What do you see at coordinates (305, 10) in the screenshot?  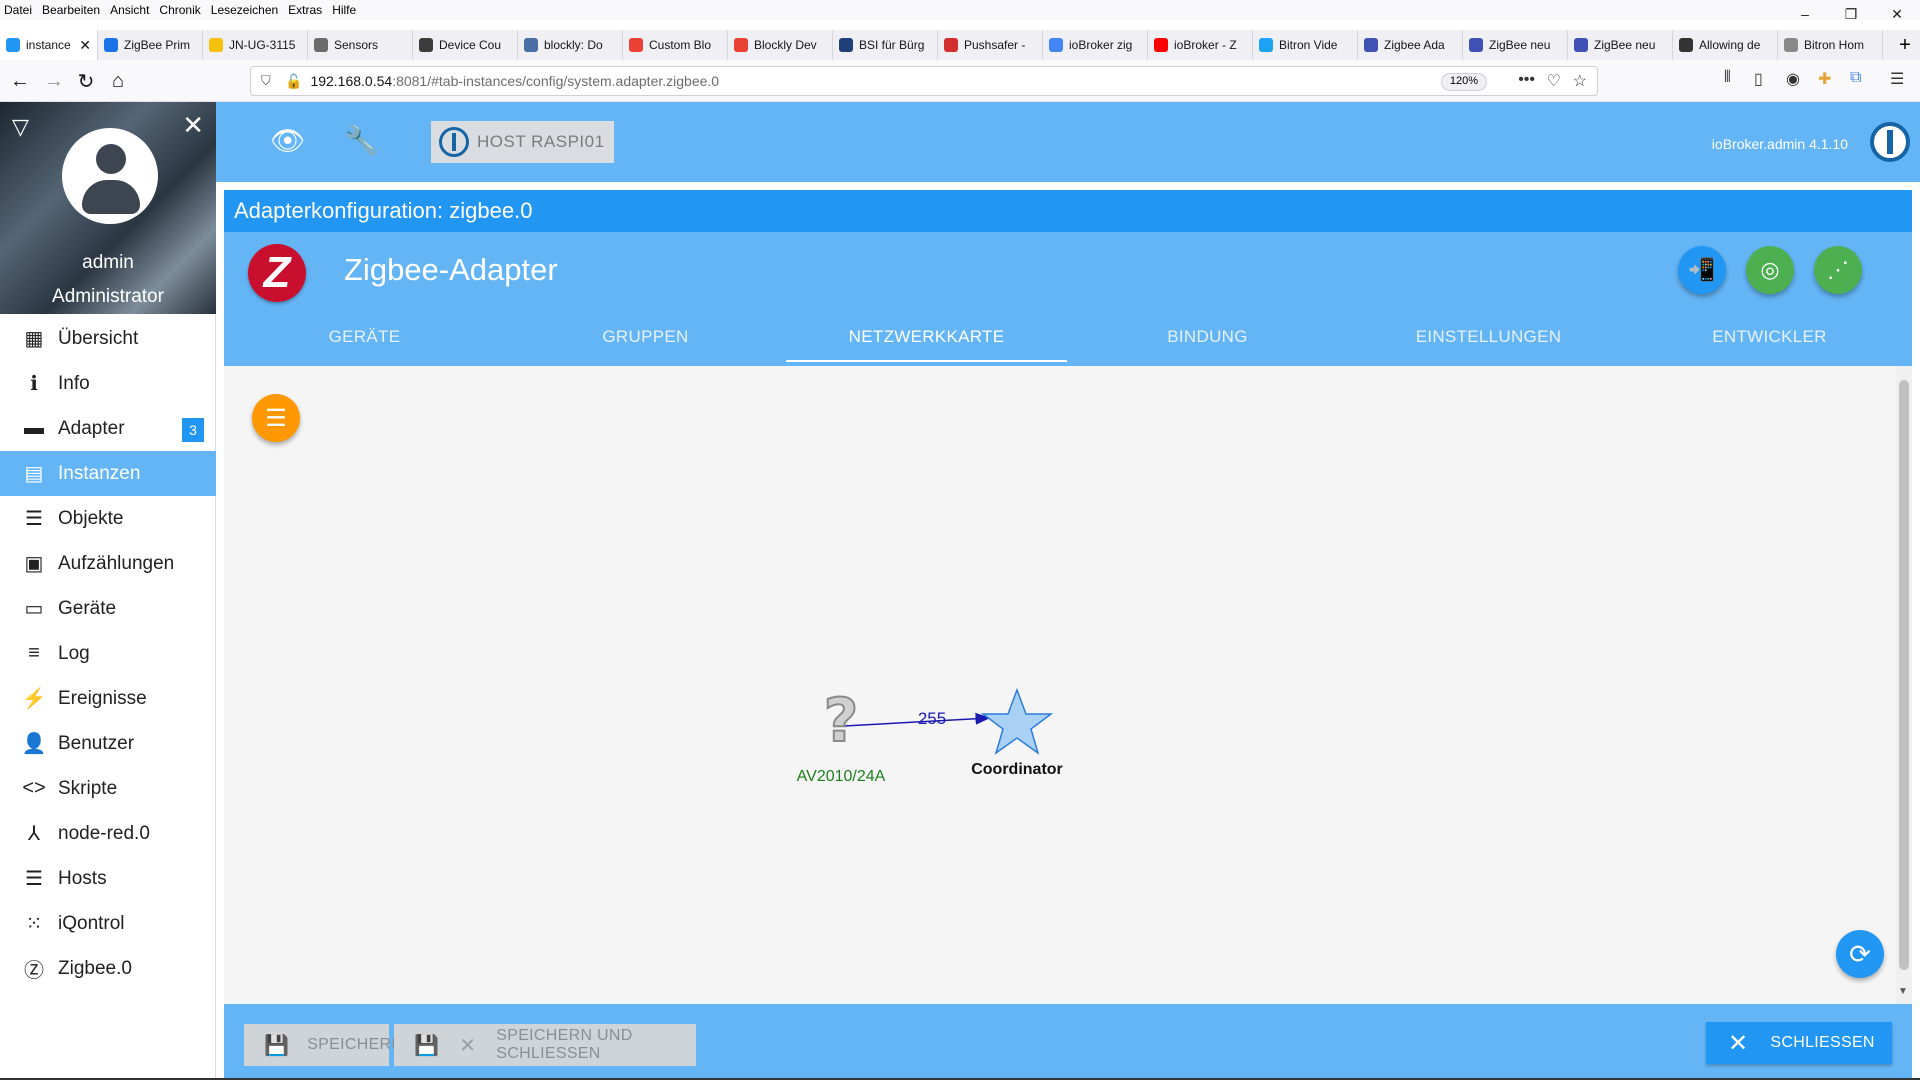 I see `browser-menu-item: Extras` at bounding box center [305, 10].